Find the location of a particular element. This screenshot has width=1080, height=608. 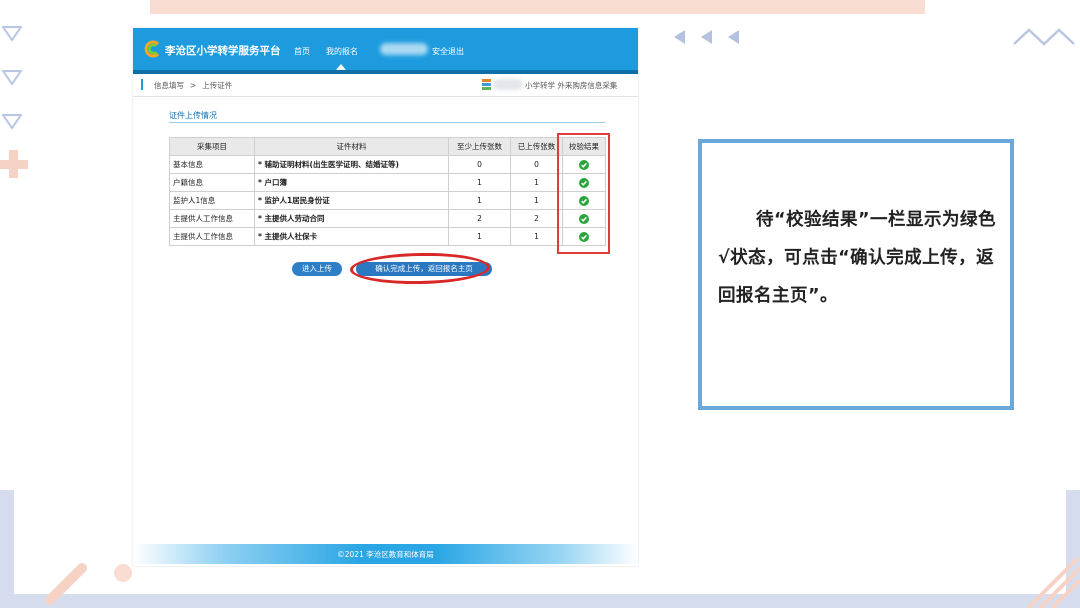

nav-redacted is located at coordinates (404, 49).